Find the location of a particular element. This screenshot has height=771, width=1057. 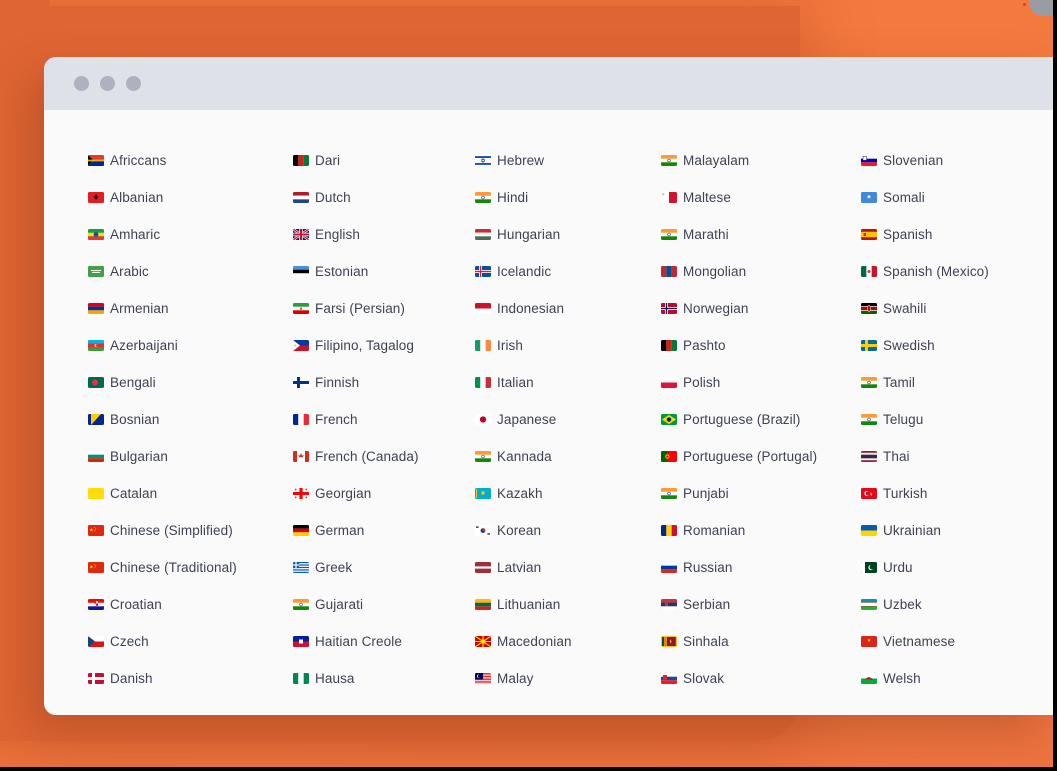

language-item: Dari is located at coordinates (384, 160).